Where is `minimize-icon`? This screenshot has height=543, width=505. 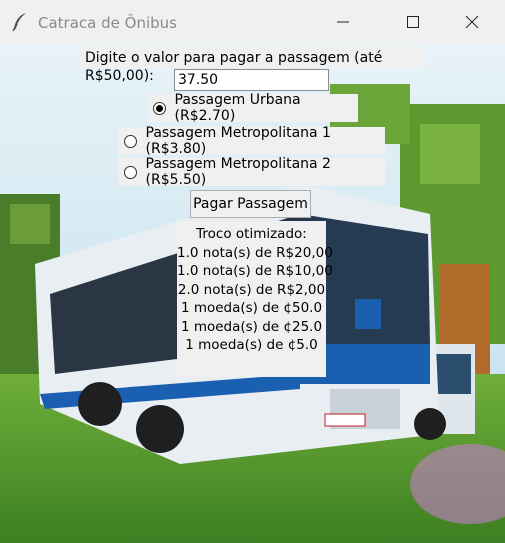
minimize-icon is located at coordinates (343, 22).